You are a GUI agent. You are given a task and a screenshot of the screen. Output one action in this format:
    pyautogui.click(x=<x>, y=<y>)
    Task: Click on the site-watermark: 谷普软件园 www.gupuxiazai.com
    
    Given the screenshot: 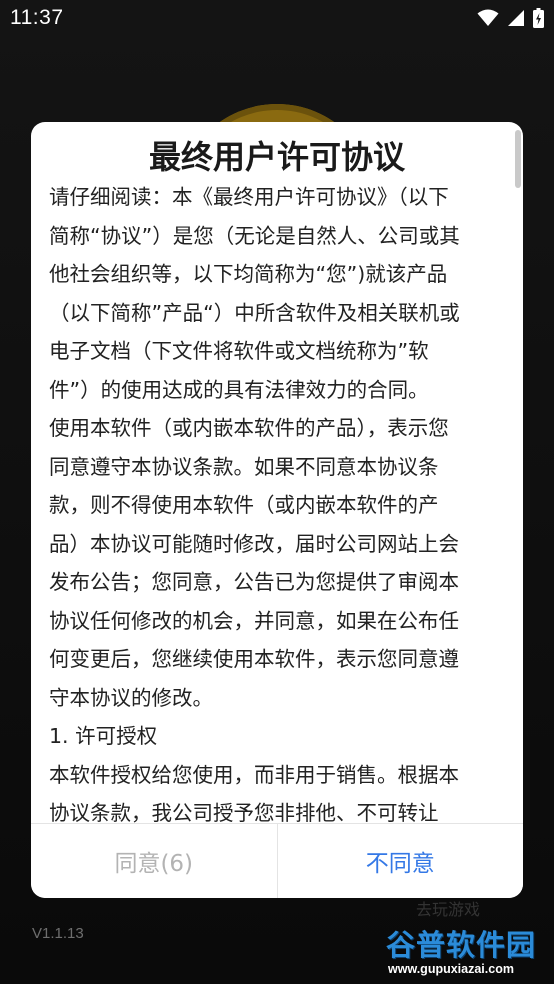 What is the action you would take?
    pyautogui.click(x=469, y=953)
    